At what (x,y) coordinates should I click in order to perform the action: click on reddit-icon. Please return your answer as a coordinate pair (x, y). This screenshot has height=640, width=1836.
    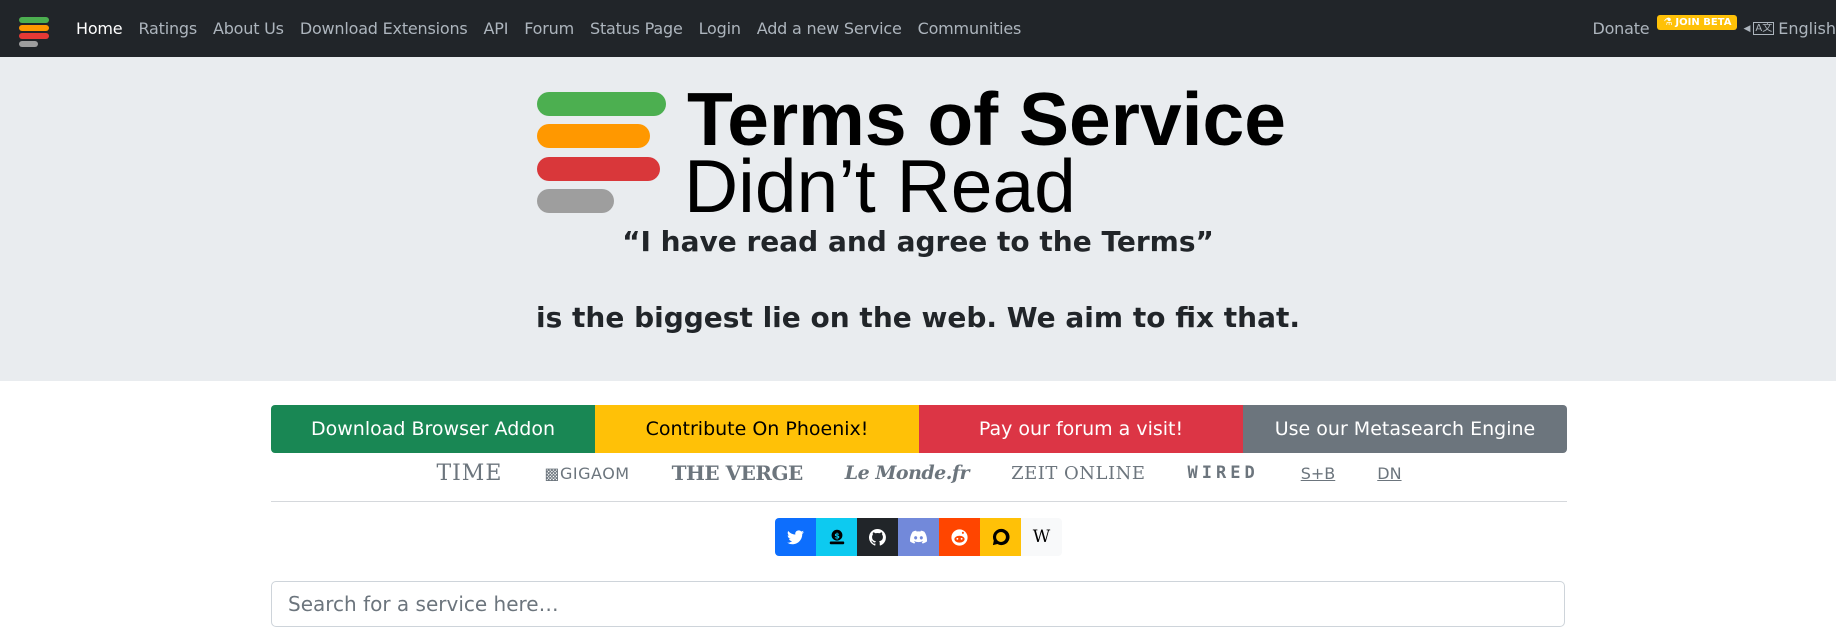
    Looking at the image, I should click on (959, 537).